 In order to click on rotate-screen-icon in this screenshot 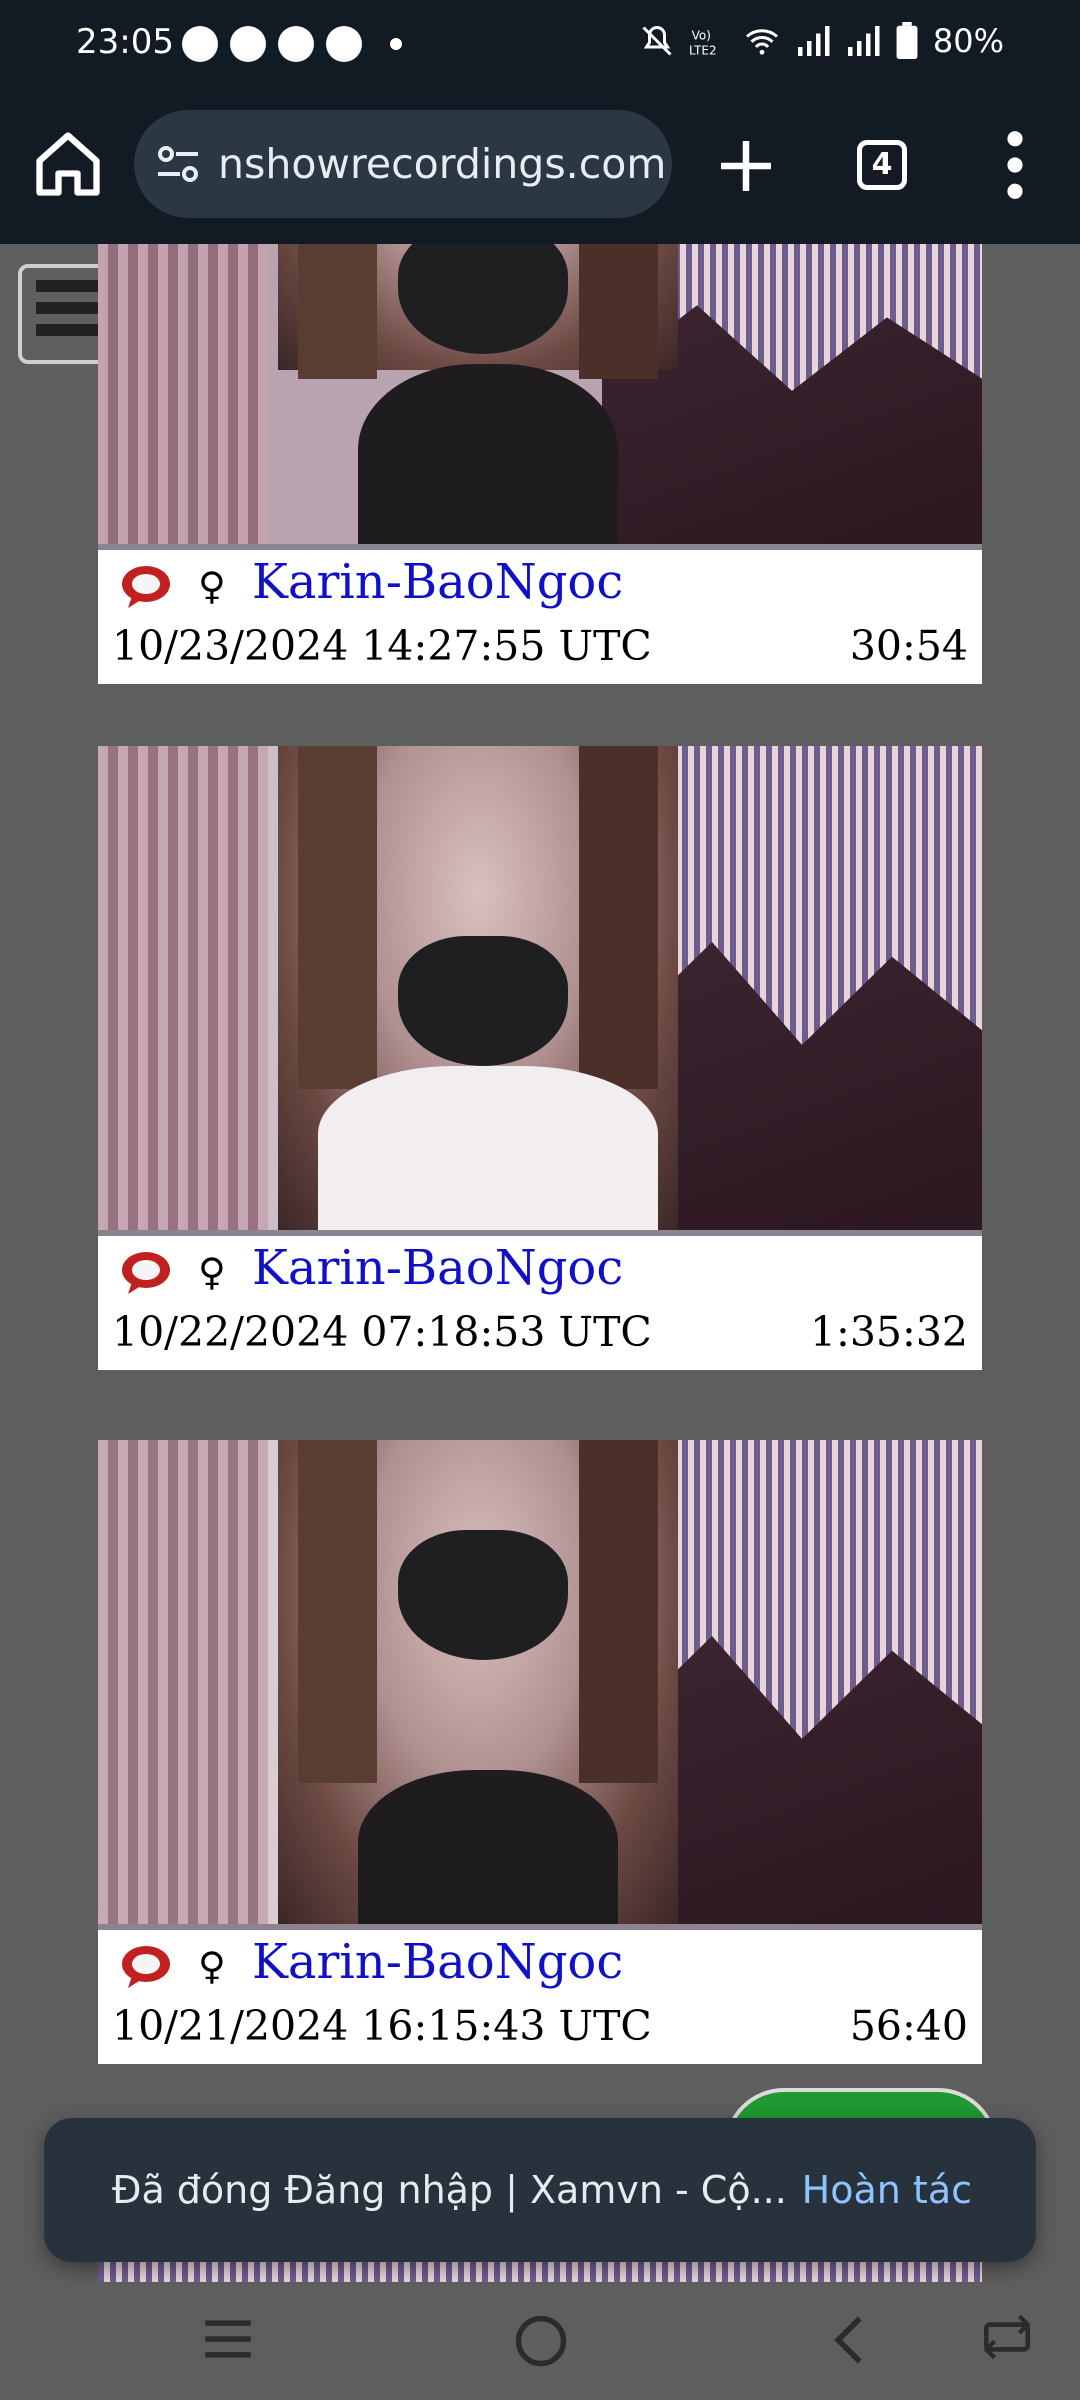, I will do `click(1007, 2337)`.